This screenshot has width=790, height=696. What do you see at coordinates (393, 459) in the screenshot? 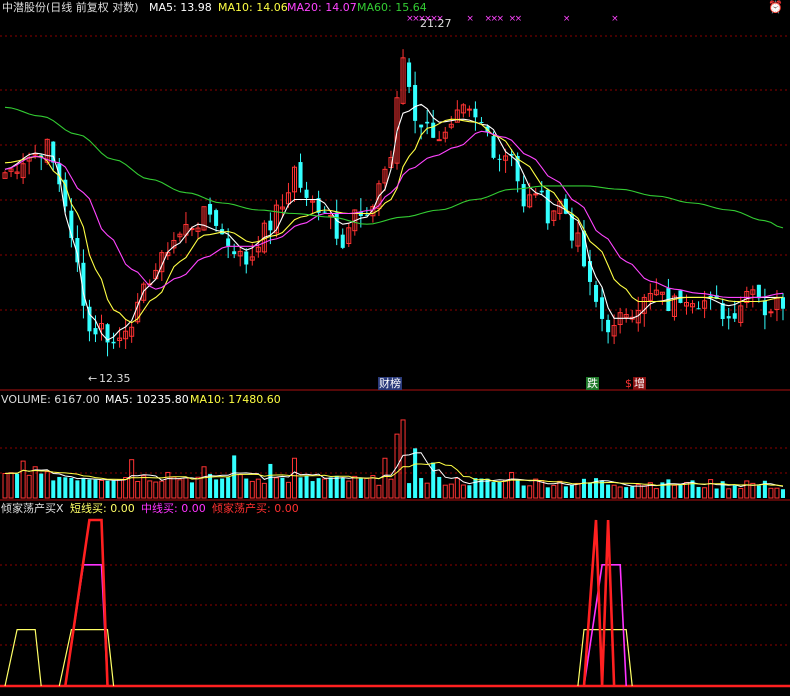
I see `volume-bars` at bounding box center [393, 459].